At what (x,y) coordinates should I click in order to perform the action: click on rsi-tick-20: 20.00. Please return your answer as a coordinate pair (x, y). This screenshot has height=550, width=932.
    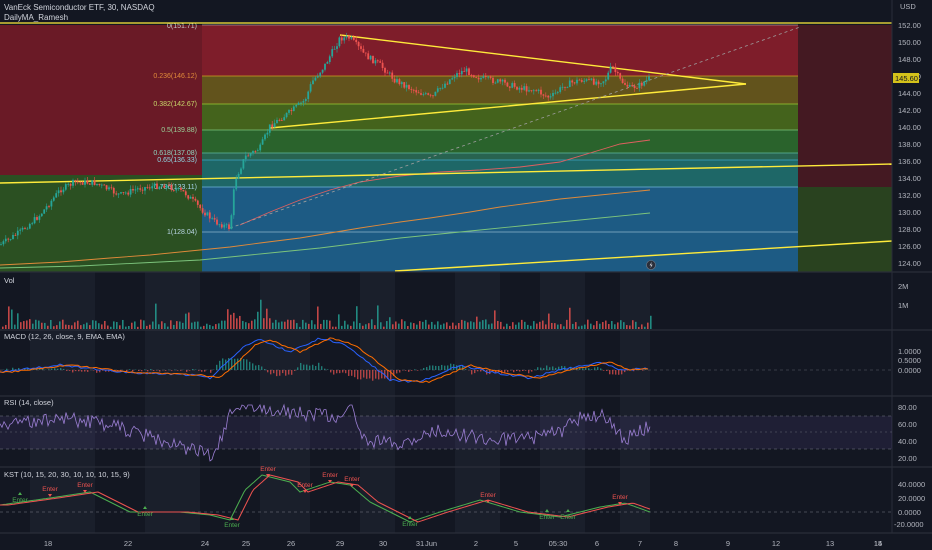
    Looking at the image, I should click on (907, 458).